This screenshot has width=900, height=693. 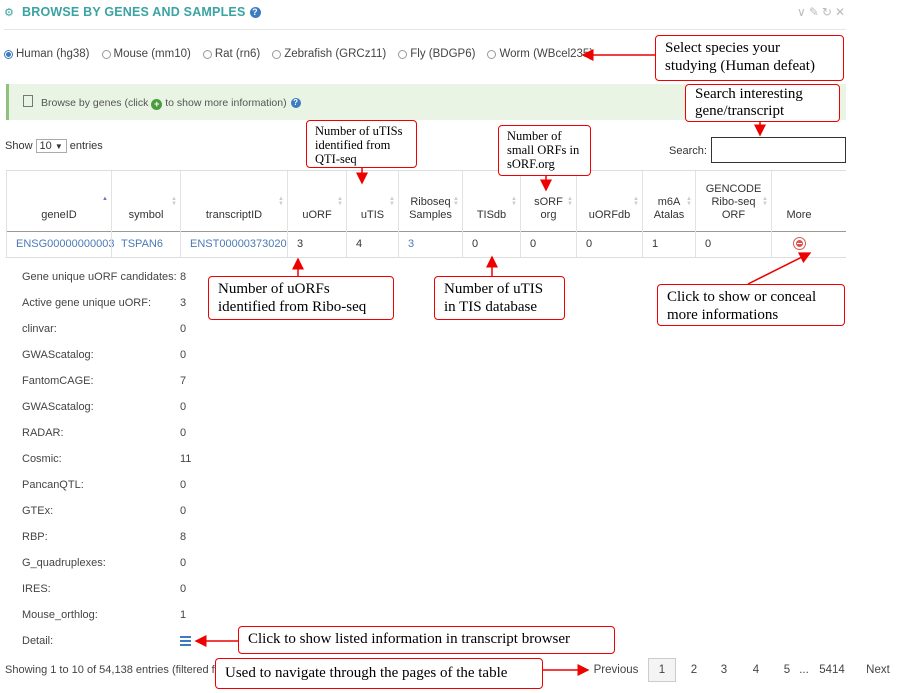 What do you see at coordinates (301, 298) in the screenshot?
I see `annotation-uorf: Number of uORFs identified from Ribo-seq` at bounding box center [301, 298].